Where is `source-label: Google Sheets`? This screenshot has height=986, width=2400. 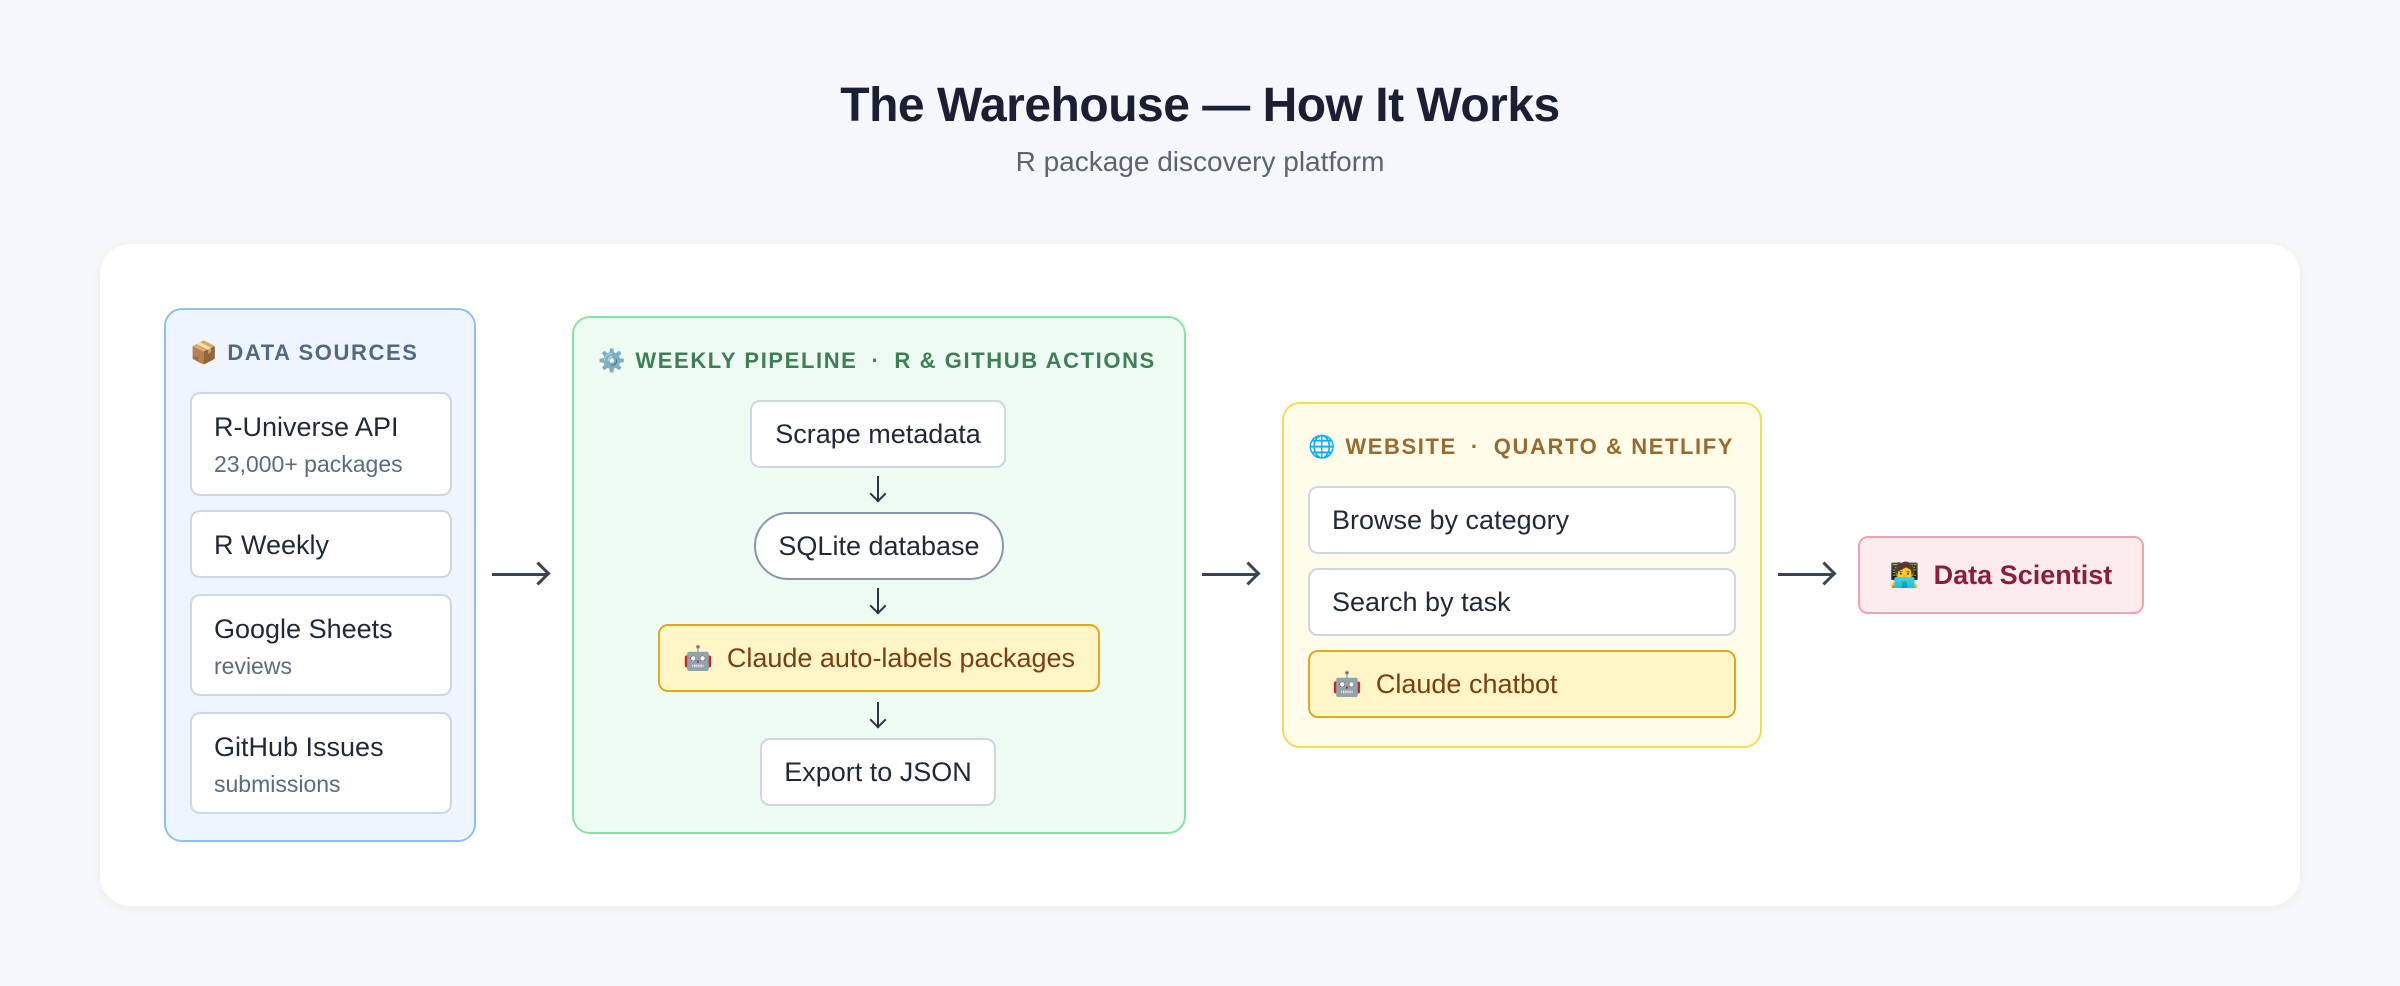
source-label: Google Sheets is located at coordinates (303, 629).